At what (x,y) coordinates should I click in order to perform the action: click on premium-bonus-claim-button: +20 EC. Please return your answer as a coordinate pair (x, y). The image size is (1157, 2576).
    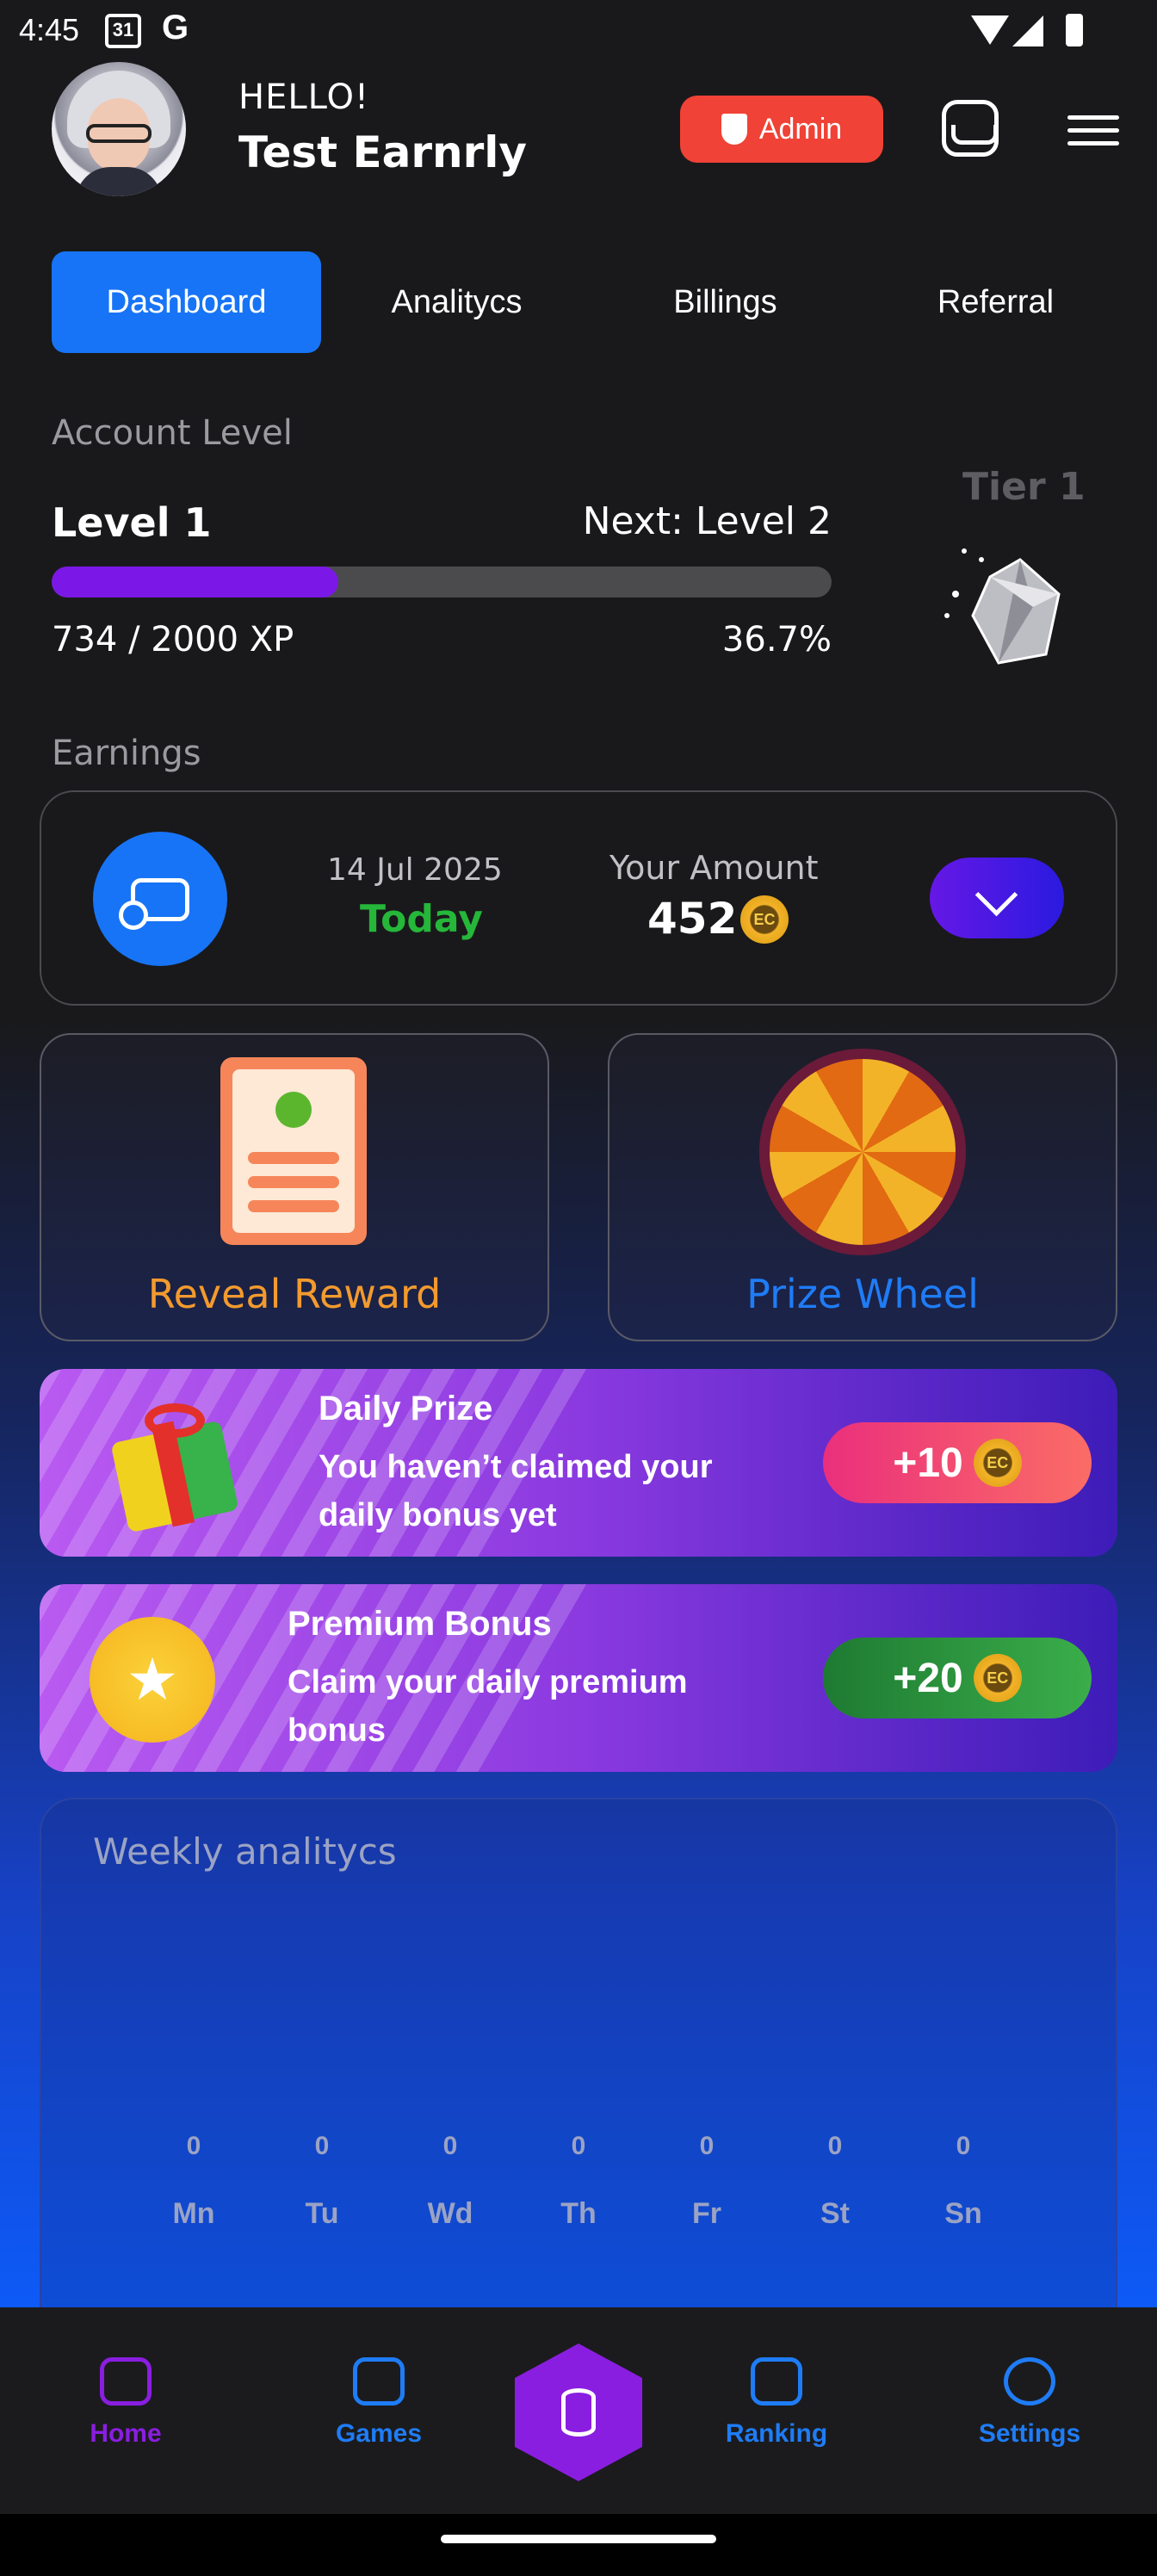
    Looking at the image, I should click on (958, 1678).